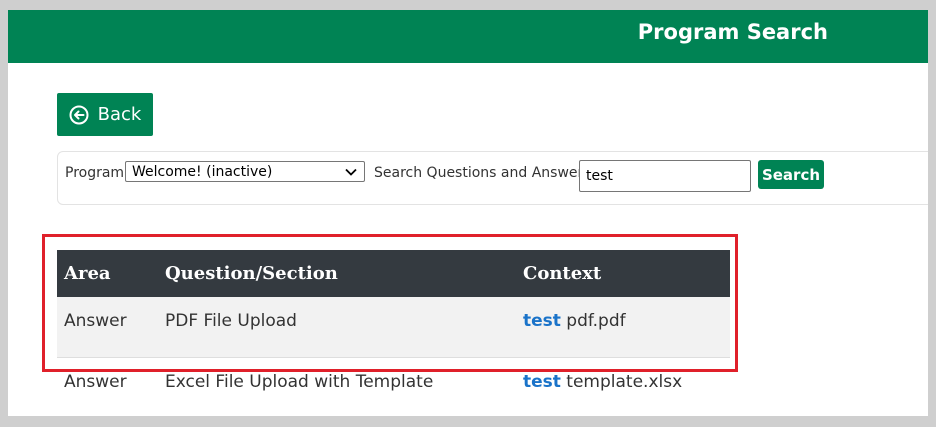 Image resolution: width=936 pixels, height=427 pixels. I want to click on table-header: Area Question/Section Context, so click(393, 273).